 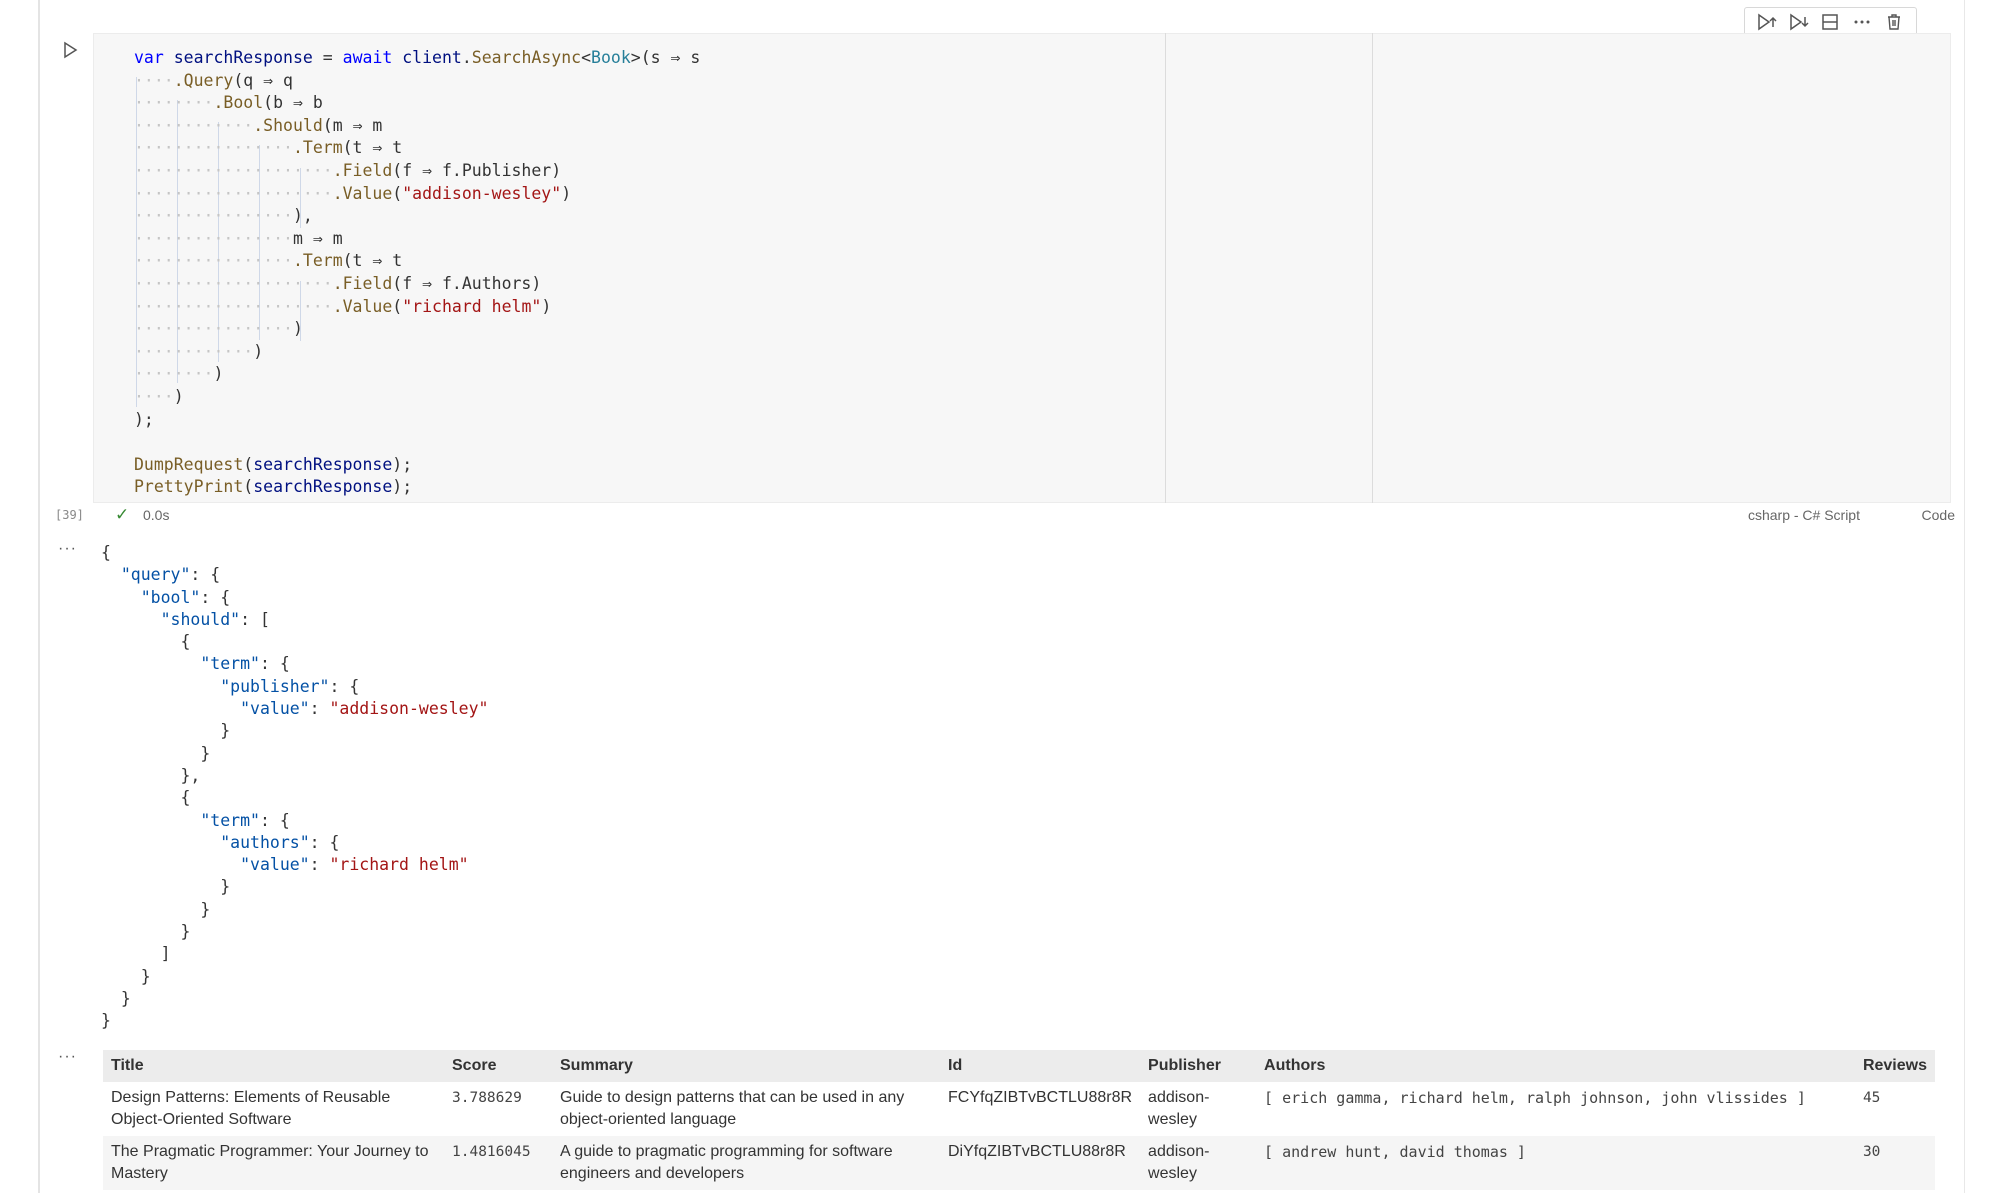 What do you see at coordinates (417, 465) in the screenshot?
I see `code-line: DumpRequest(searchResponse);` at bounding box center [417, 465].